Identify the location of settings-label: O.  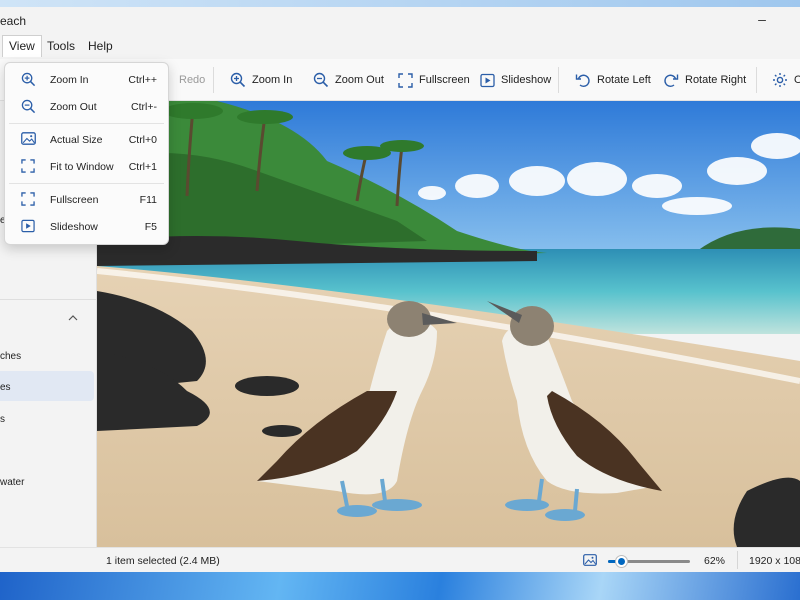
(797, 80).